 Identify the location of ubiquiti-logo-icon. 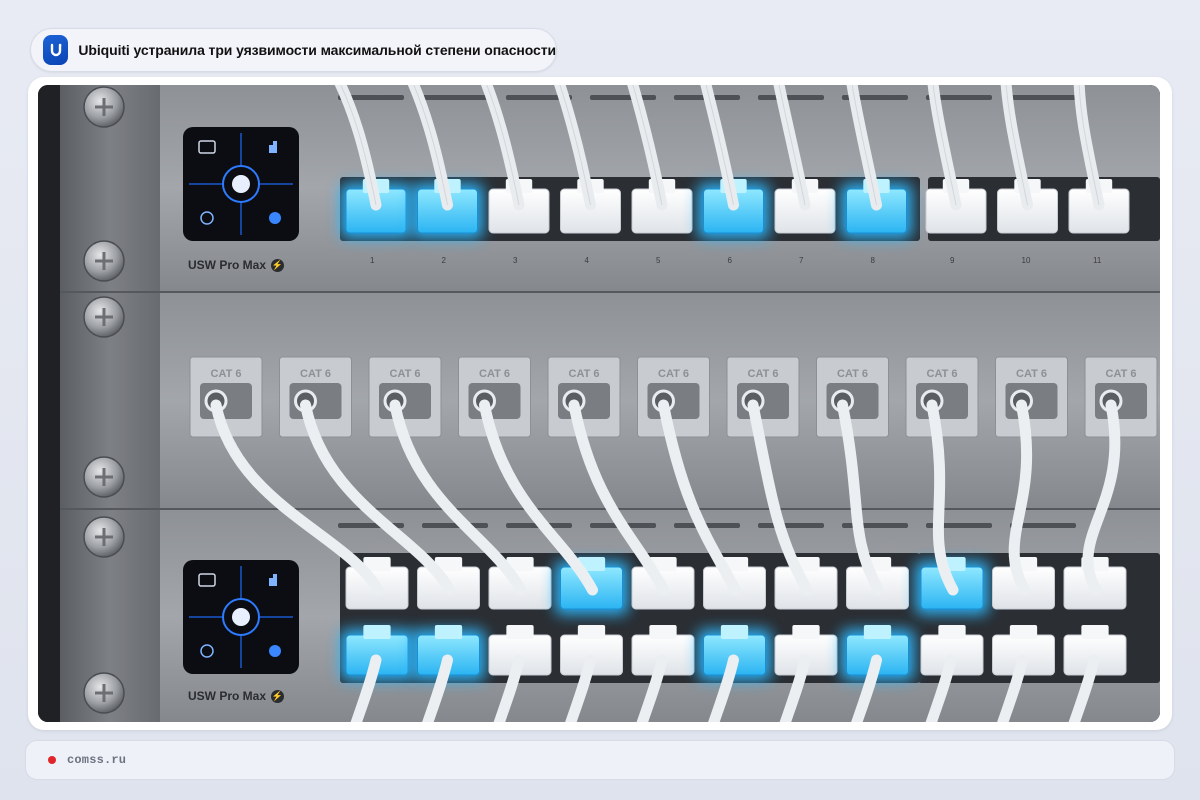
(56, 50).